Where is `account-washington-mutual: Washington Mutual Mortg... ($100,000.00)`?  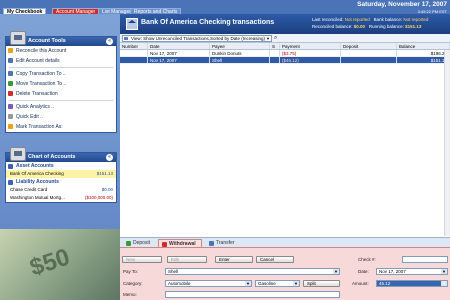
account-washington-mutual: Washington Mutual Mortg... ($100,000.00) is located at coordinates (61, 198).